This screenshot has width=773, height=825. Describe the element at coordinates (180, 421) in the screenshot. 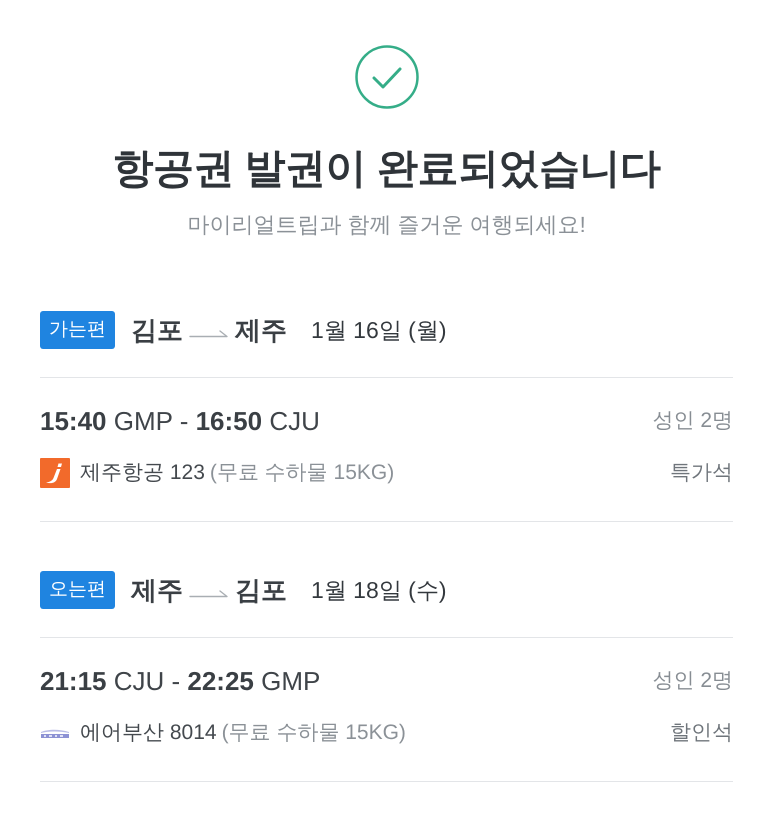

I see `flight-times: 15:40 GMP - 16:50 CJU` at that location.